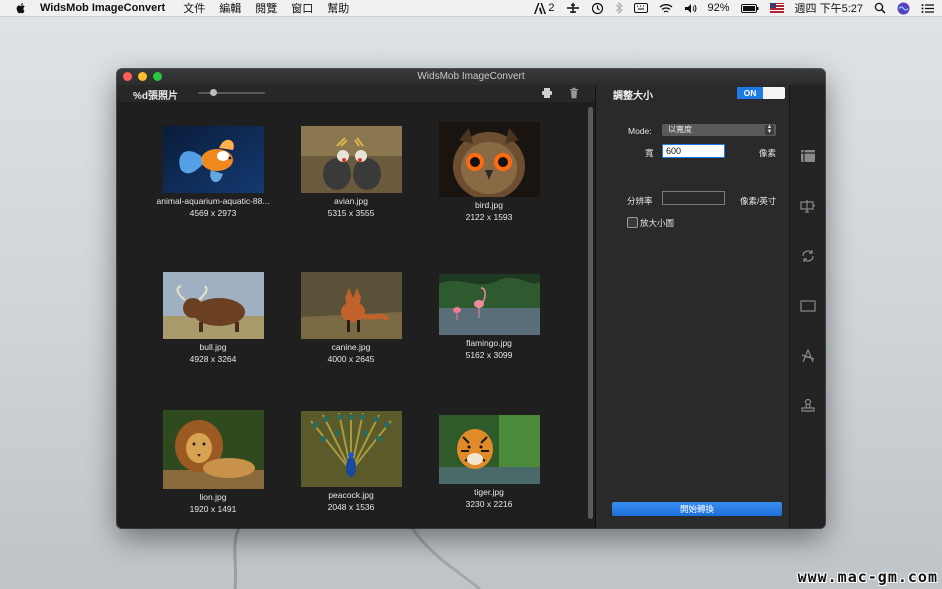 This screenshot has height=589, width=942. Describe the element at coordinates (266, 8) in the screenshot. I see `menu-view: 閱覽` at that location.